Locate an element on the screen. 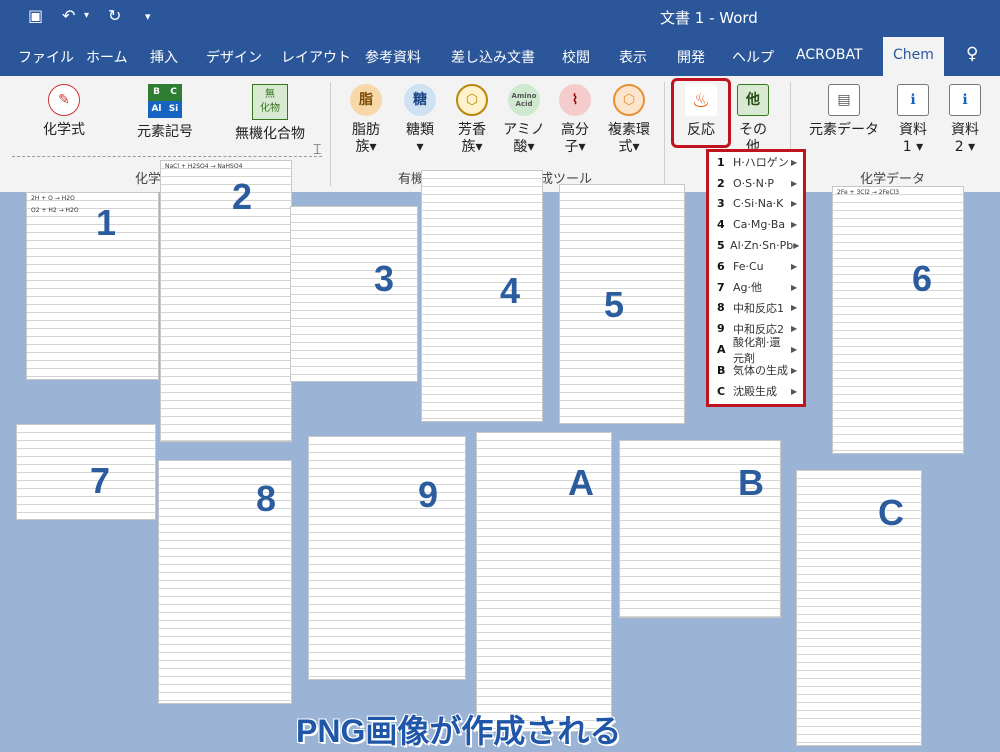 The image size is (1000, 752). material-1-button: ℹ 資料 1 ▾ is located at coordinates (913, 120).